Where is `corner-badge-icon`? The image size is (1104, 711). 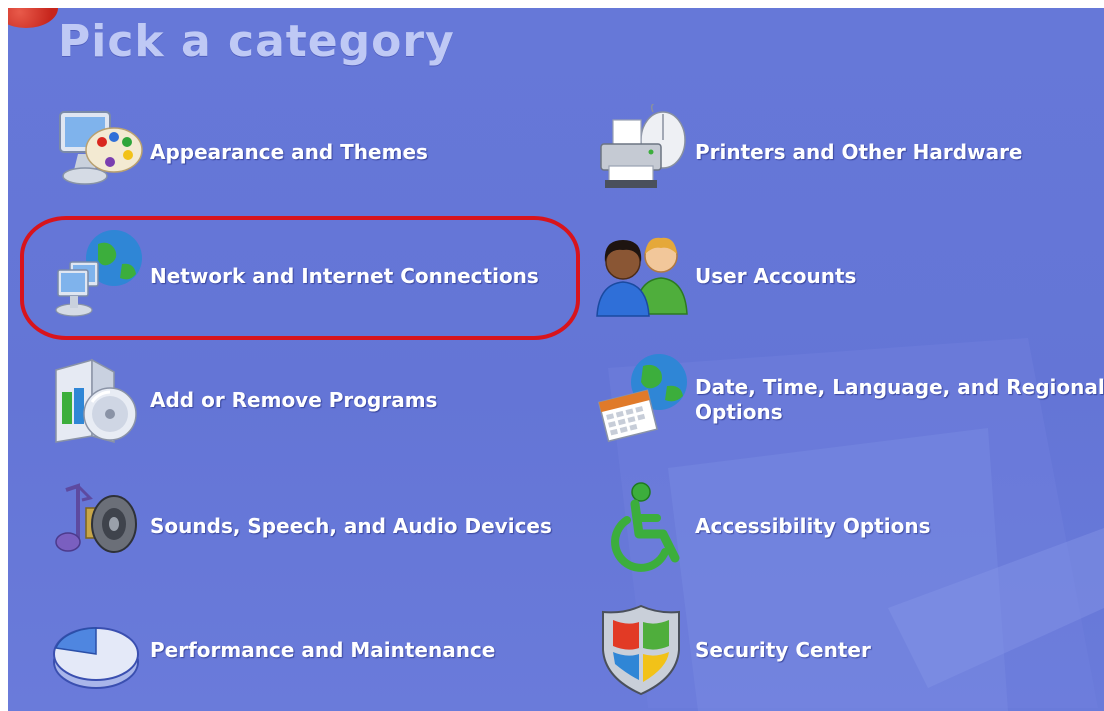
corner-badge-icon is located at coordinates (33, 18).